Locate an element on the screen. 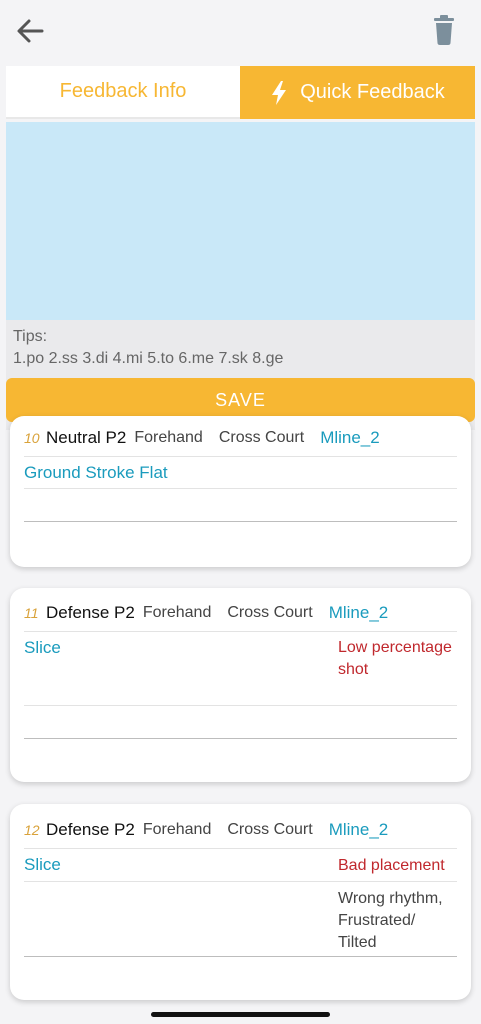  error-label: Bad placement is located at coordinates (391, 865).